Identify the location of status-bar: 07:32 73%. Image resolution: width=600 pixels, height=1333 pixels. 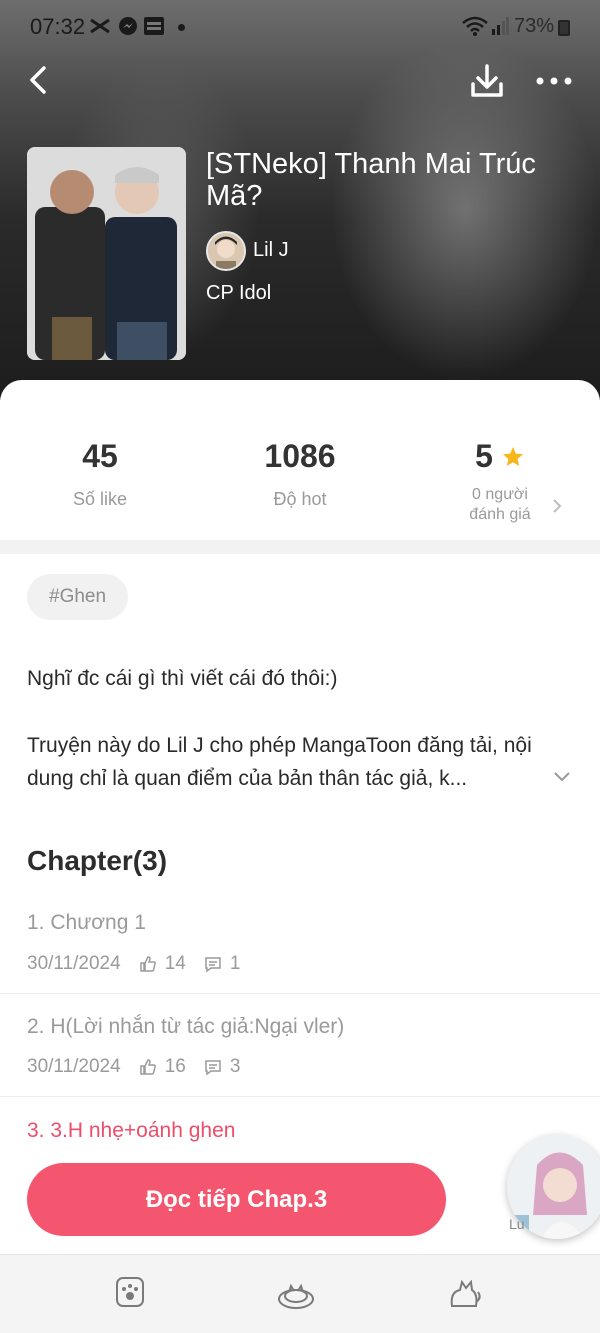
(300, 27).